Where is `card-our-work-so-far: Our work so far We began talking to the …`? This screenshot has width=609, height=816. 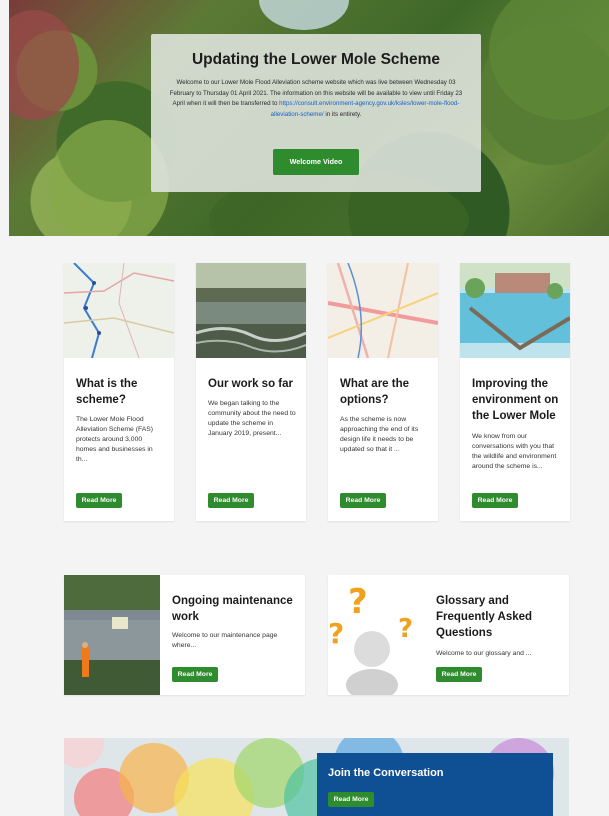 card-our-work-so-far: Our work so far We began talking to the … is located at coordinates (251, 392).